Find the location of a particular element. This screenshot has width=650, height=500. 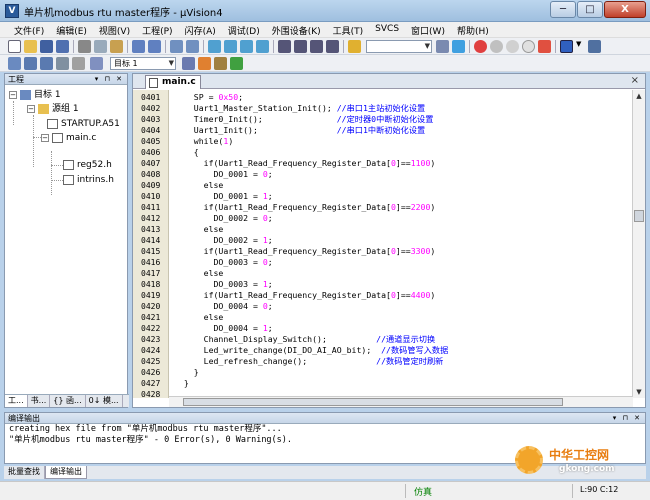

open-folder-icon is located at coordinates (30, 46).